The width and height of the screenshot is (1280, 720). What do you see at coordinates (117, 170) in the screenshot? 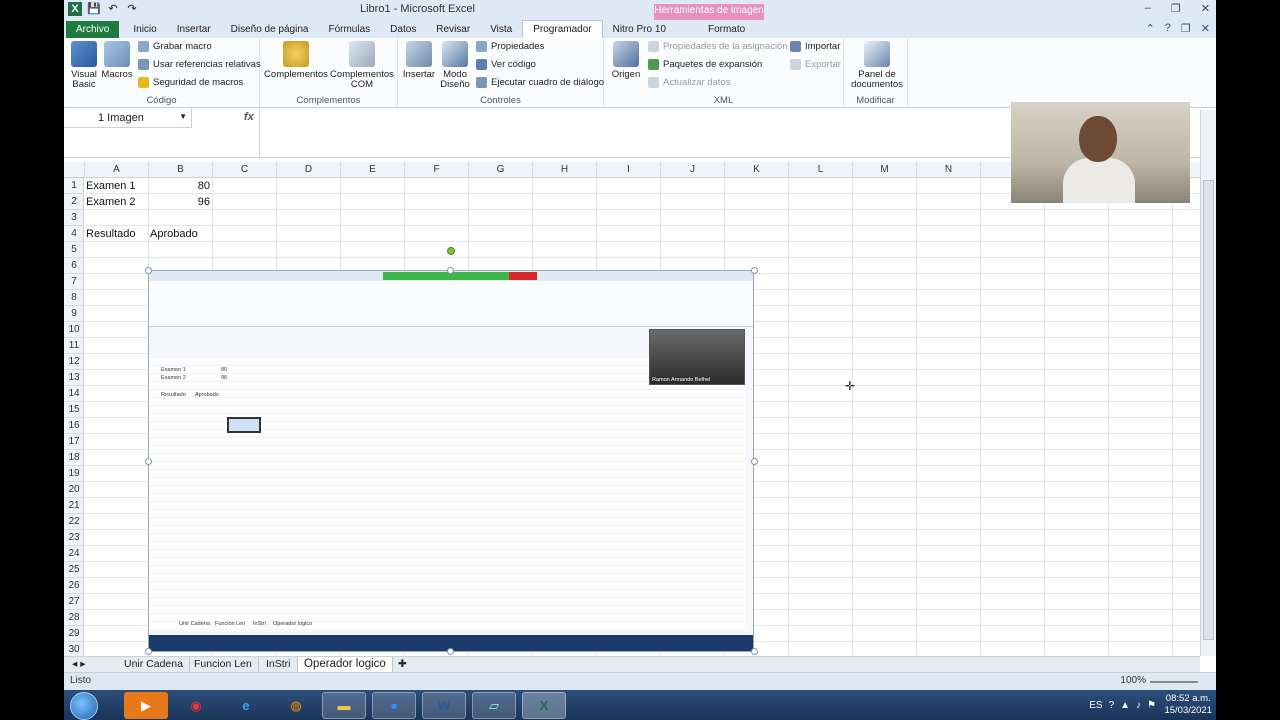
I see `column-header: A` at bounding box center [117, 170].